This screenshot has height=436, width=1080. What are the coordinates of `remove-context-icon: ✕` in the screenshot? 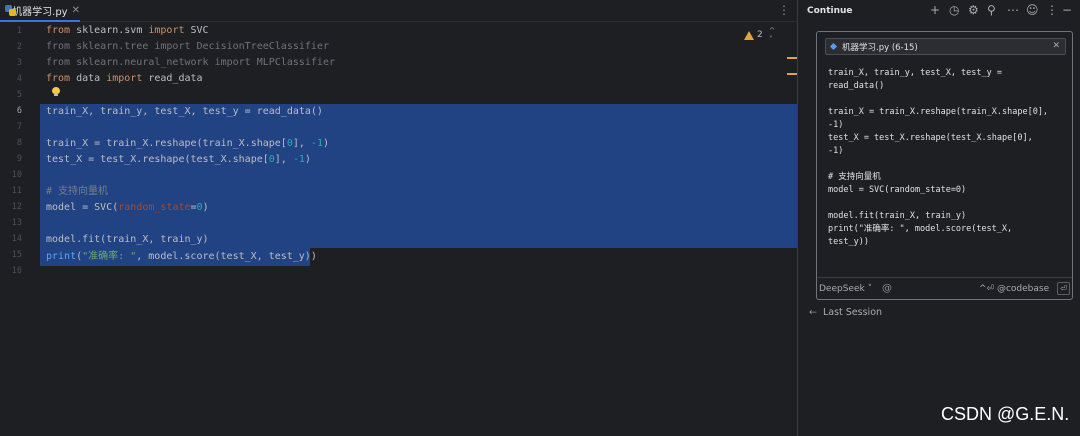 It's located at (1056, 46).